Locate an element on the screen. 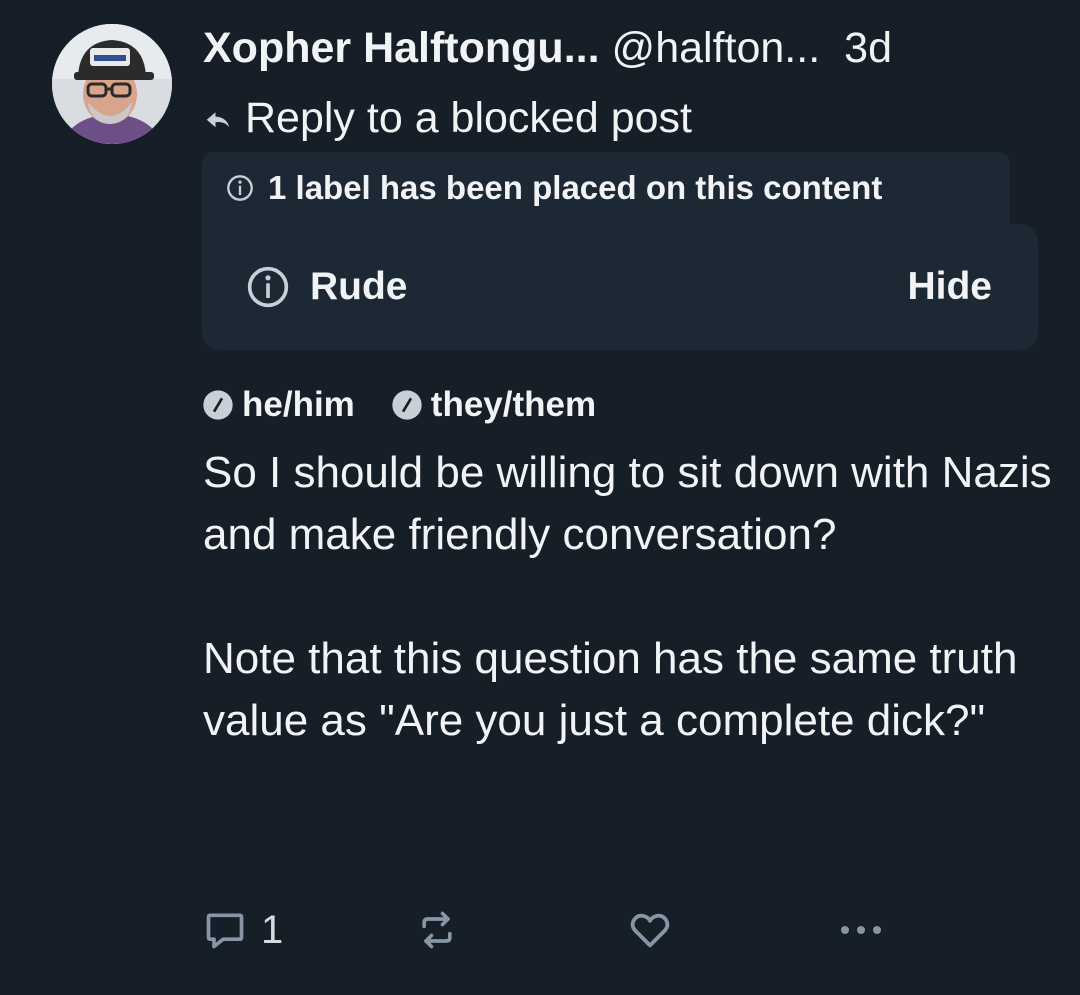 The width and height of the screenshot is (1080, 995). reply-count: 1 is located at coordinates (272, 929).